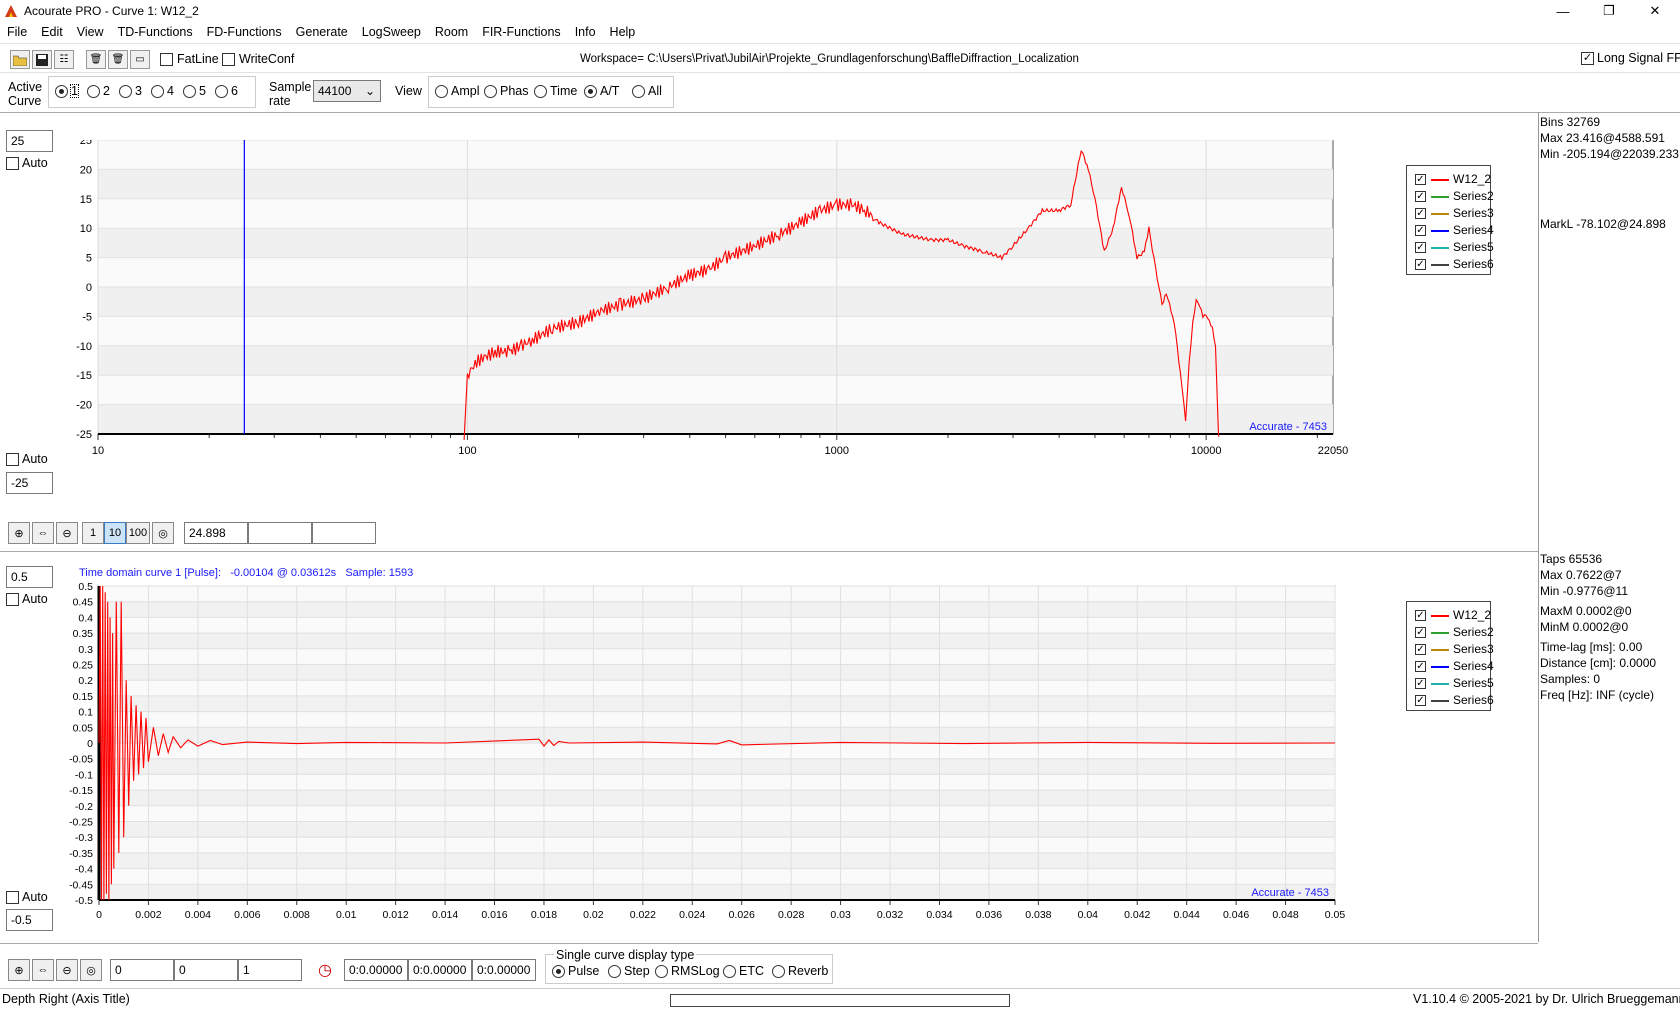  I want to click on bottom-auto-max-checkbox, so click(12, 599).